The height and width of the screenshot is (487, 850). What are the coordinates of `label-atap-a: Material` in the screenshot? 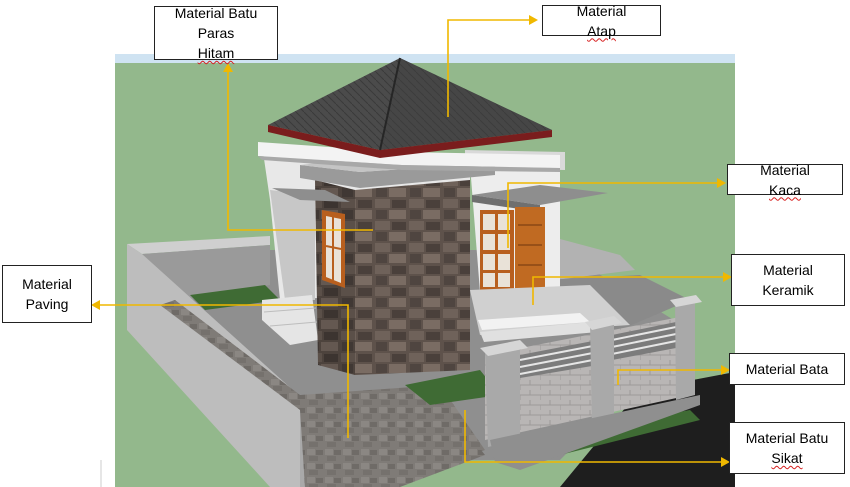 It's located at (601, 10).